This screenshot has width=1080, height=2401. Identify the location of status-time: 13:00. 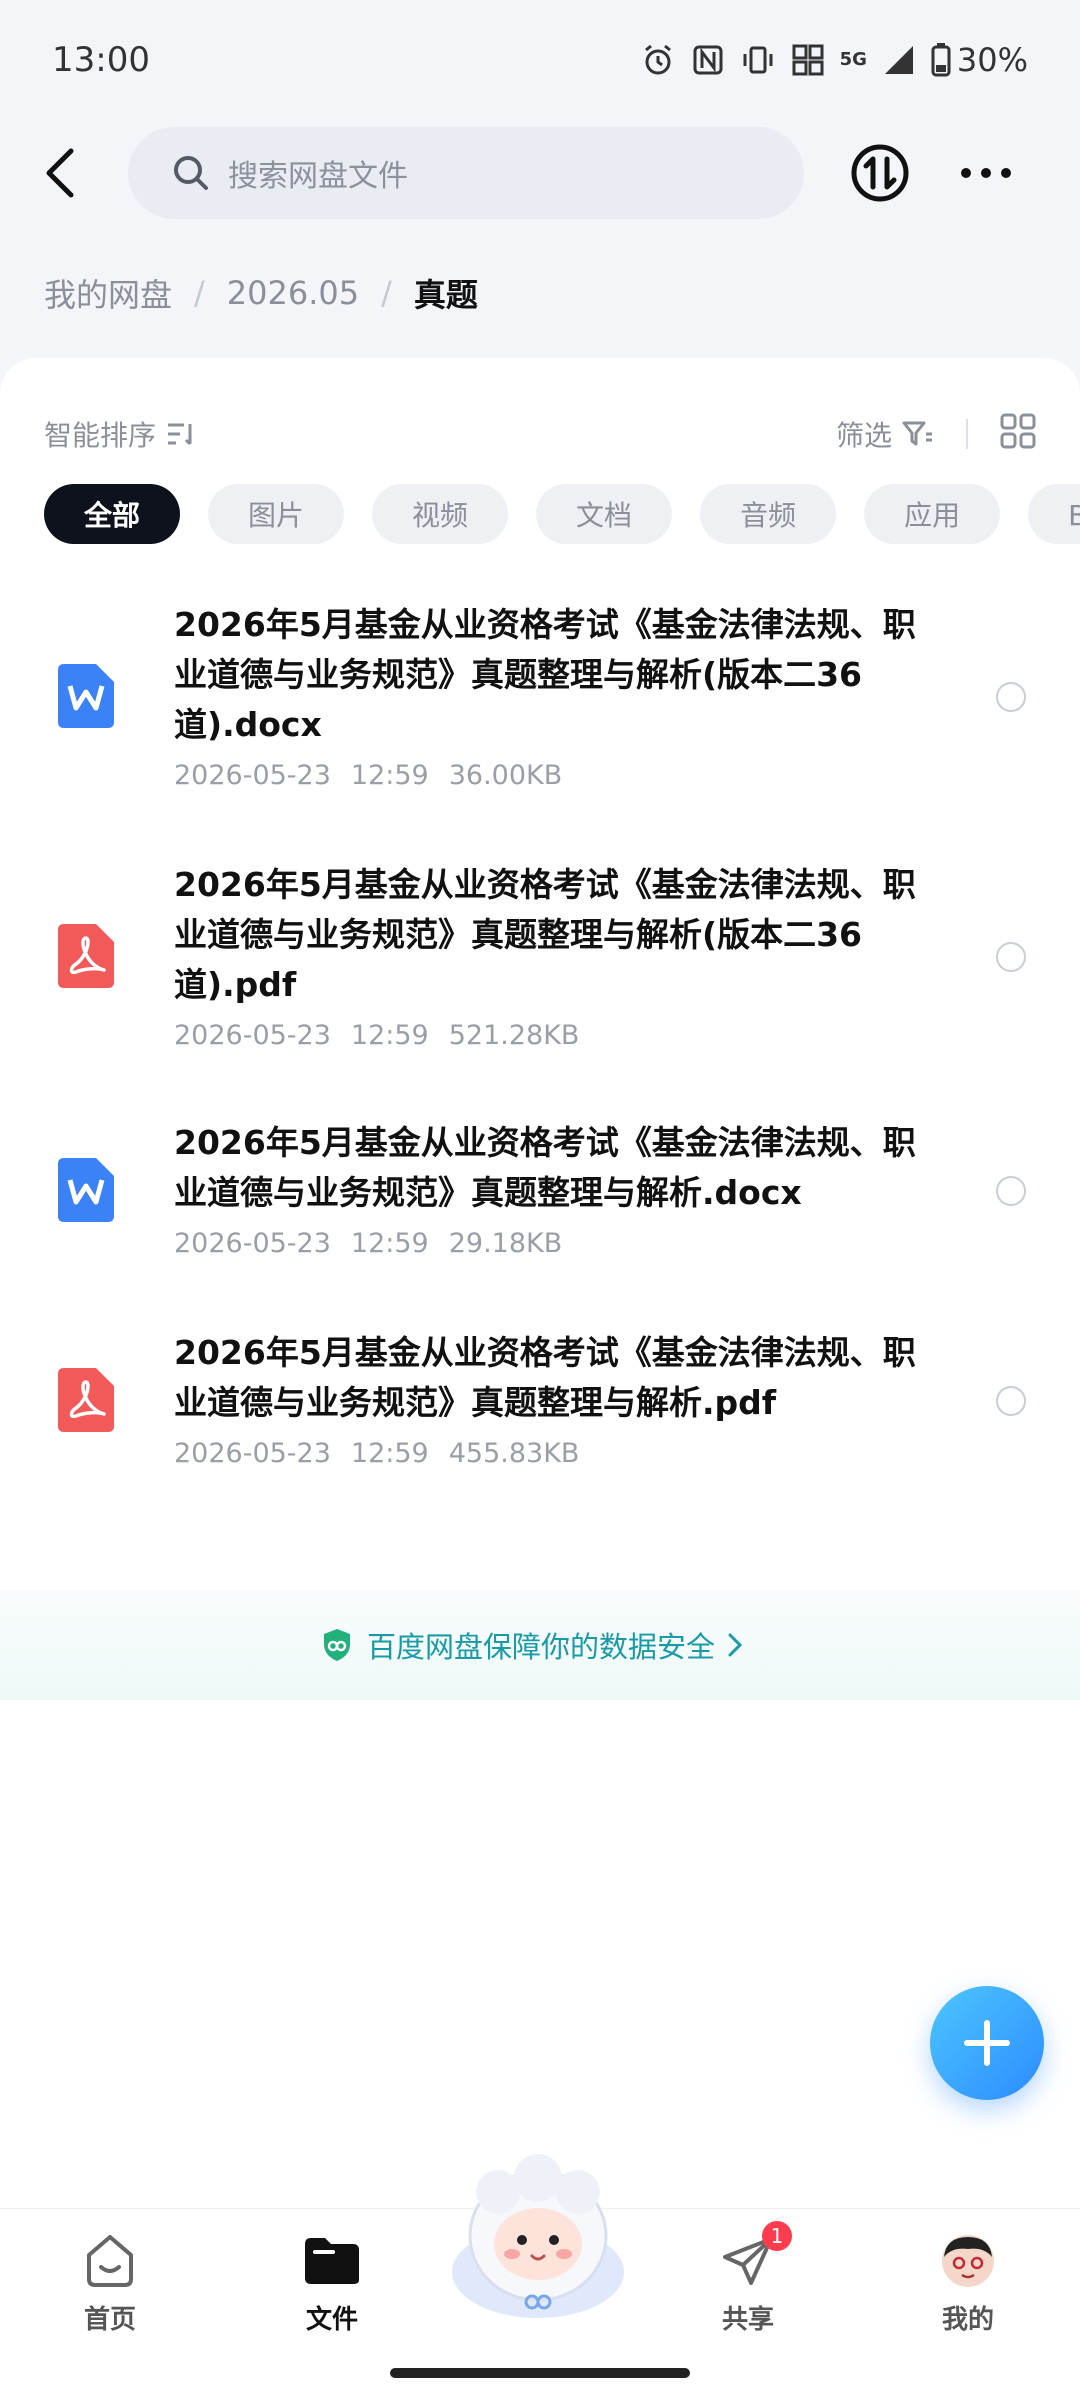
(101, 60).